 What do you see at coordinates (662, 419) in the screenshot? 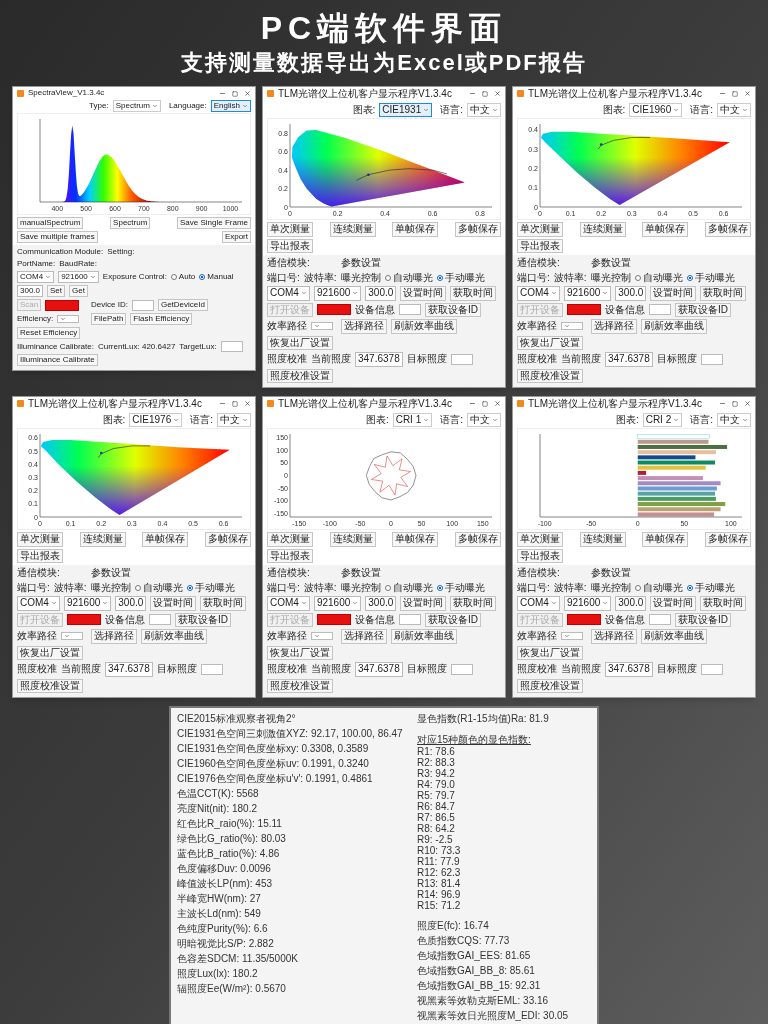
I see `dropdown: CRI 2` at bounding box center [662, 419].